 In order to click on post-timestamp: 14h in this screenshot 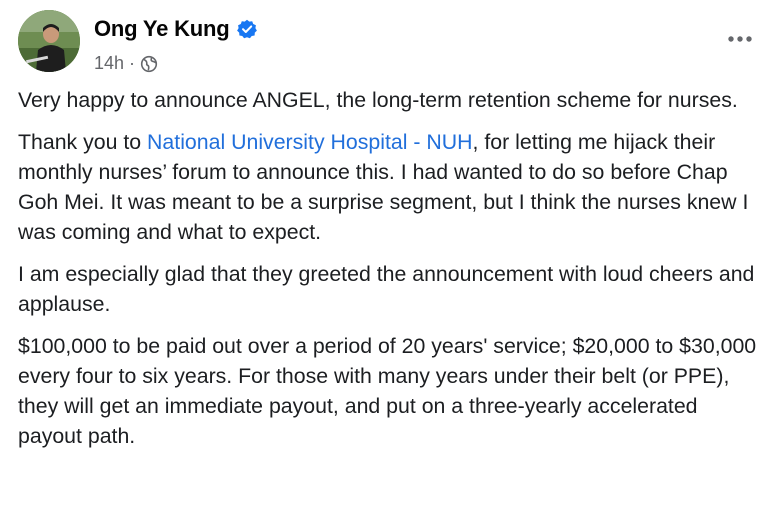, I will do `click(109, 63)`.